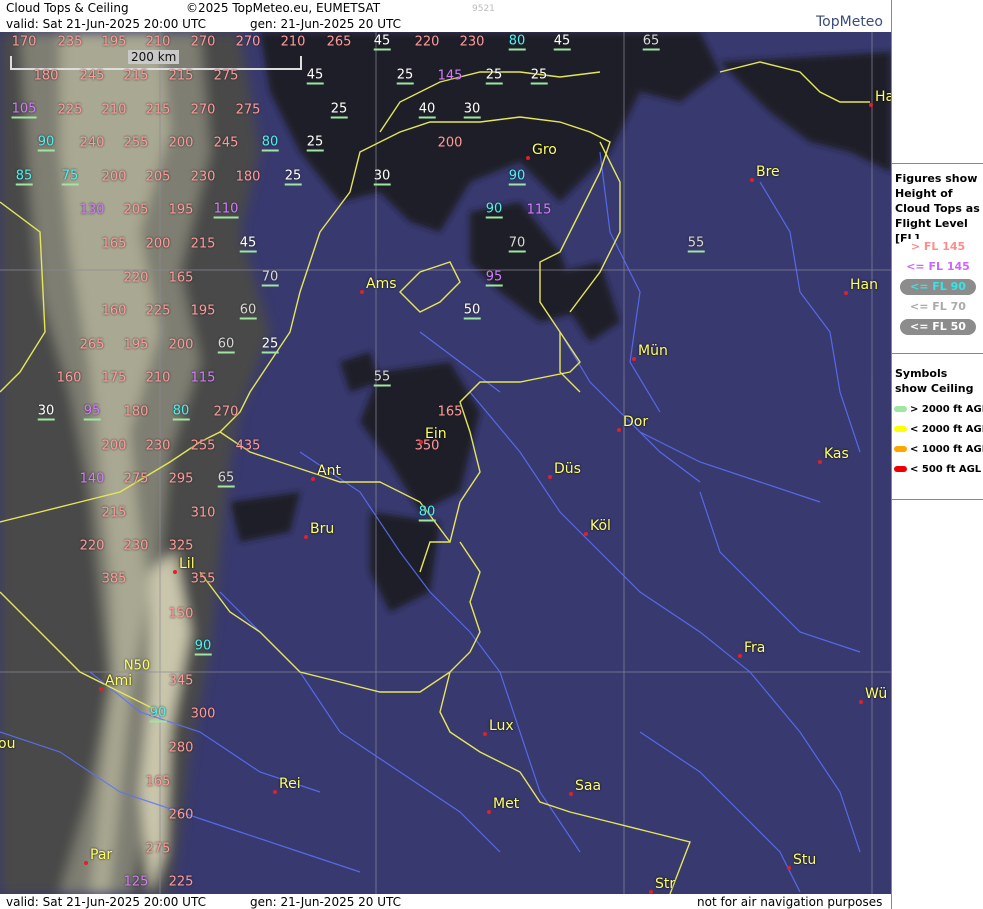 This screenshot has height=909, width=983. Describe the element at coordinates (181, 748) in the screenshot. I see `cloud-top-label: 280` at that location.